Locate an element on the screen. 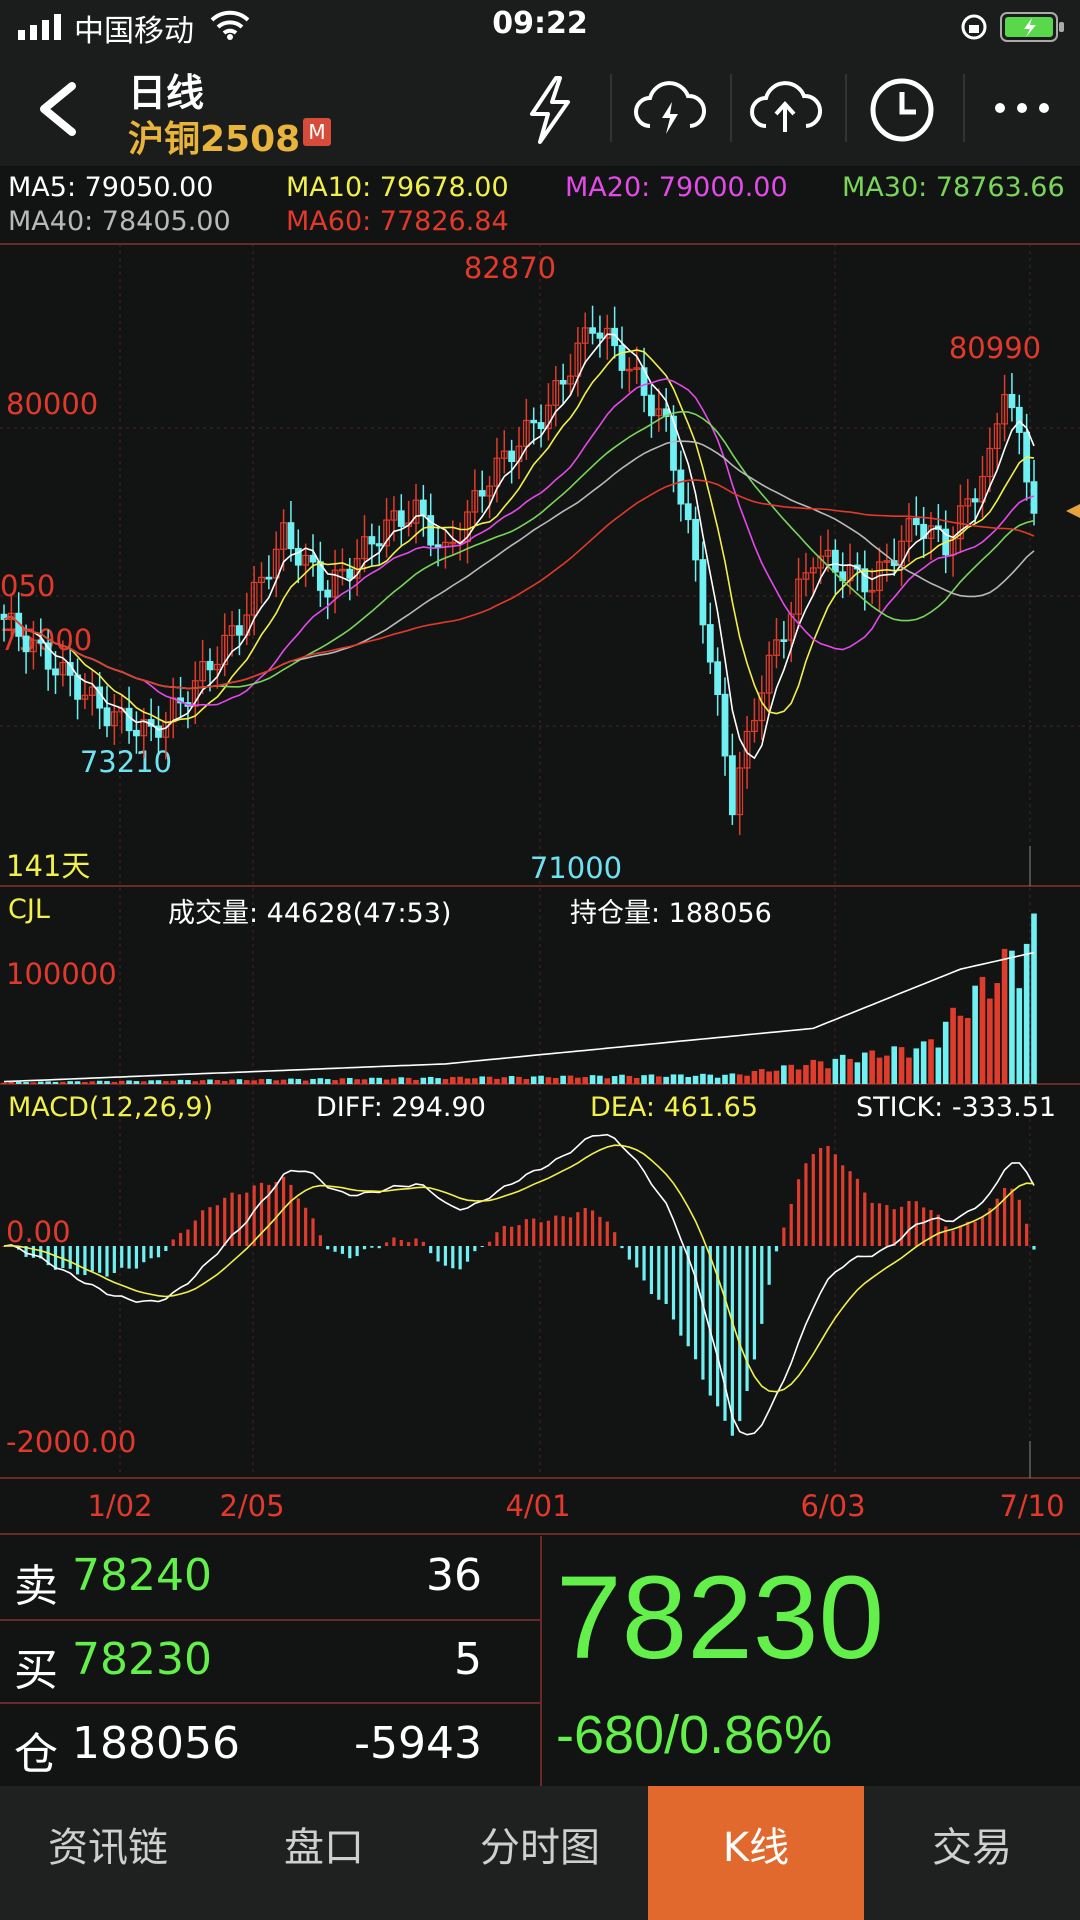 This screenshot has height=1920, width=1080. sell-price: 78240 is located at coordinates (142, 1575).